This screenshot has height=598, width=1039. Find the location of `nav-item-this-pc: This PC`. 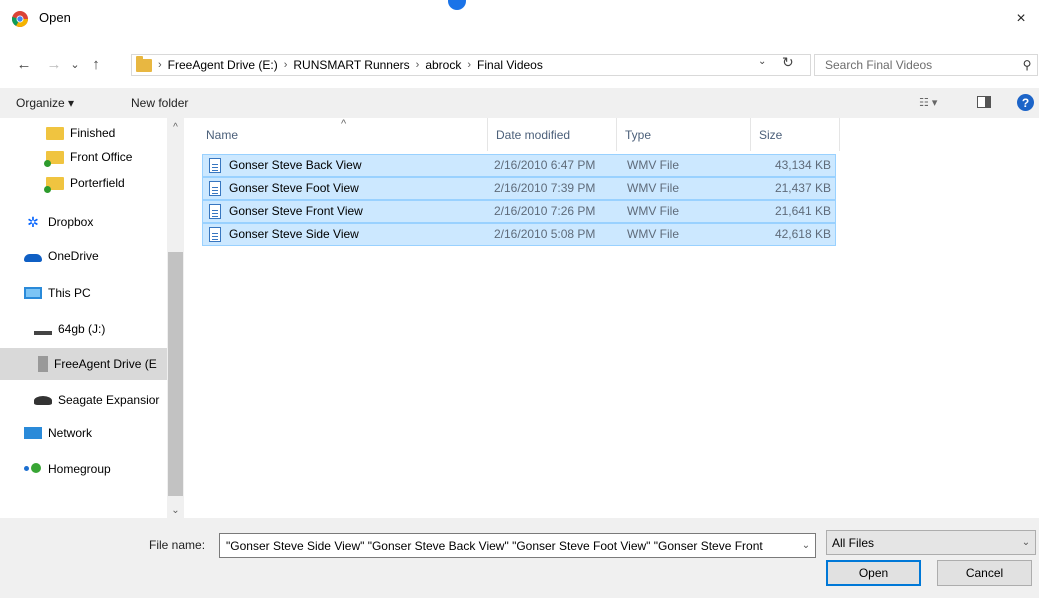

nav-item-this-pc: This PC is located at coordinates (83, 293).